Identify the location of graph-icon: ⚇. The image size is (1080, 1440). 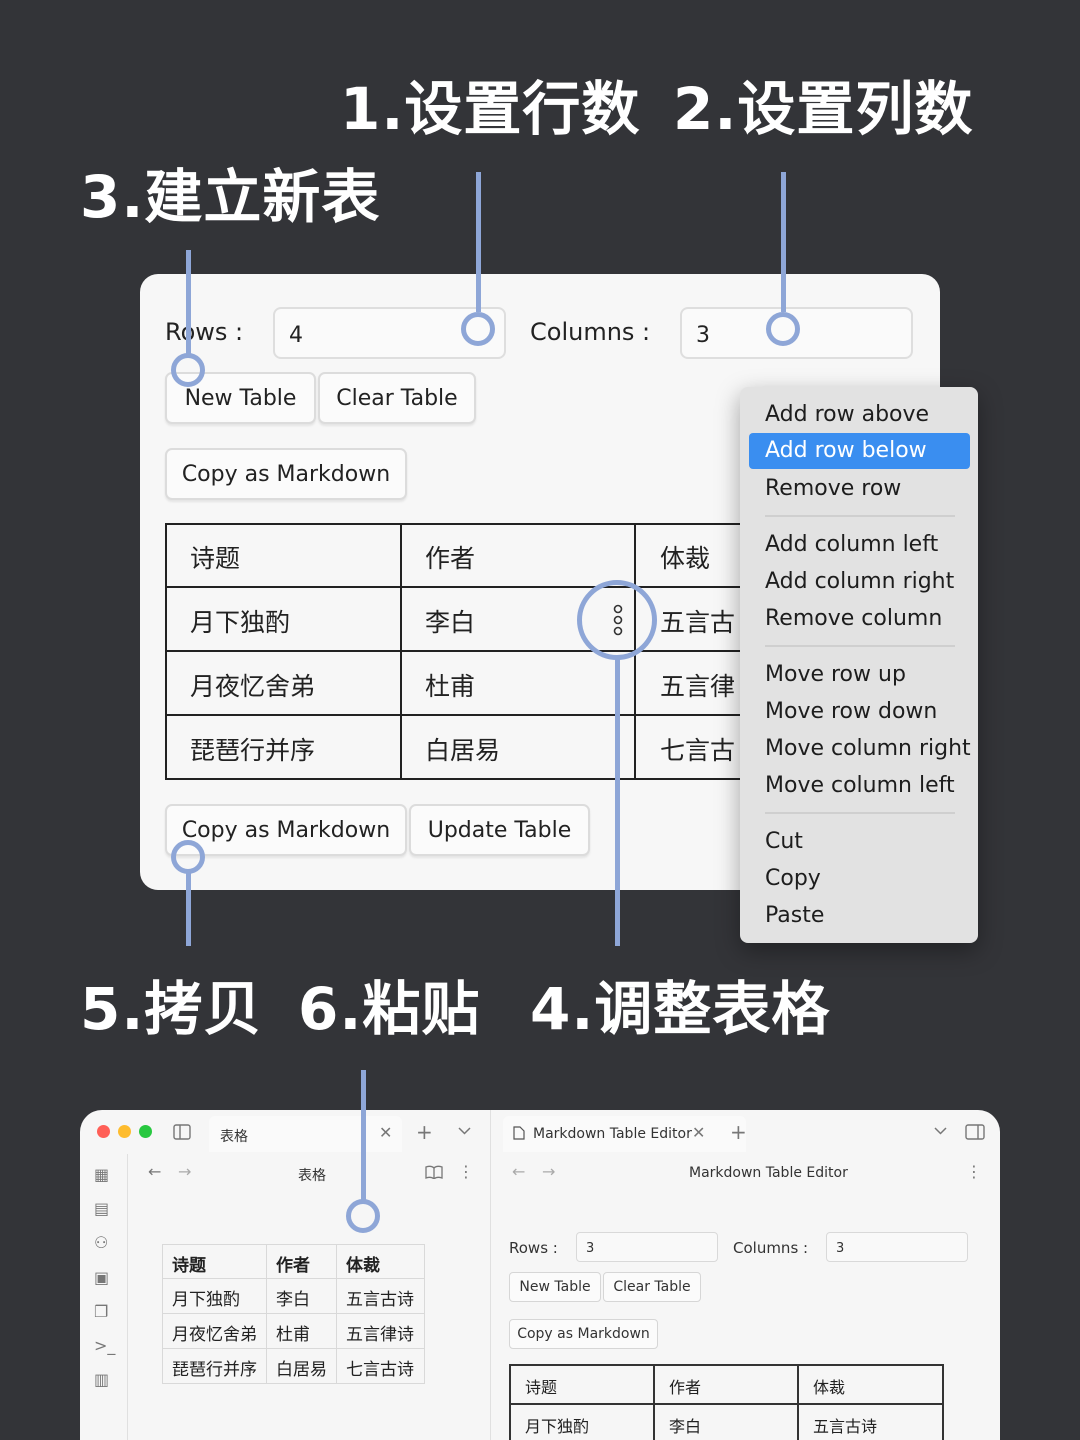
(101, 1243).